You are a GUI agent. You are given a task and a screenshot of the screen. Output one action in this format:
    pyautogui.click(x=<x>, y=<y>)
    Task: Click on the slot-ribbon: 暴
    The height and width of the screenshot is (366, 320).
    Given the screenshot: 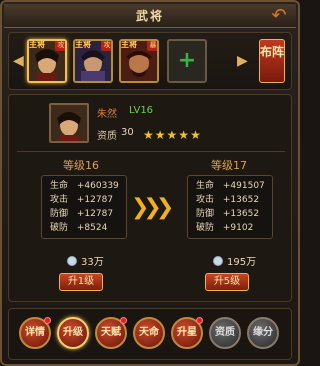 What is the action you would take?
    pyautogui.click(x=152, y=46)
    